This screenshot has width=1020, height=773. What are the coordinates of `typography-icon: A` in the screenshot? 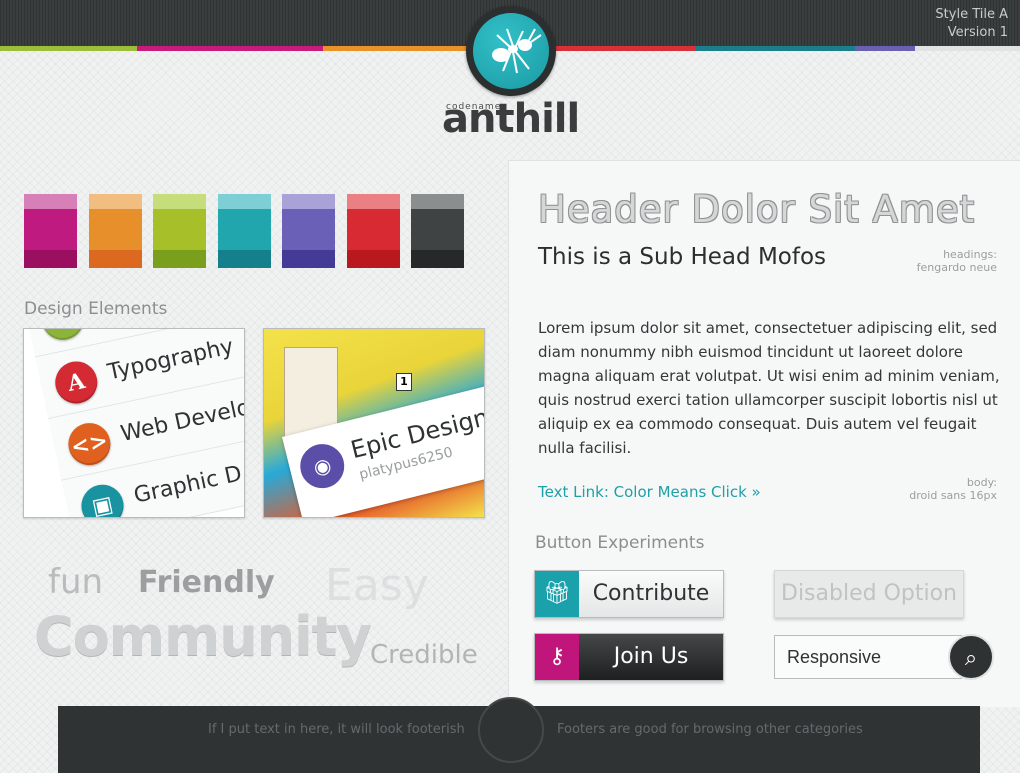 It's located at (76, 382).